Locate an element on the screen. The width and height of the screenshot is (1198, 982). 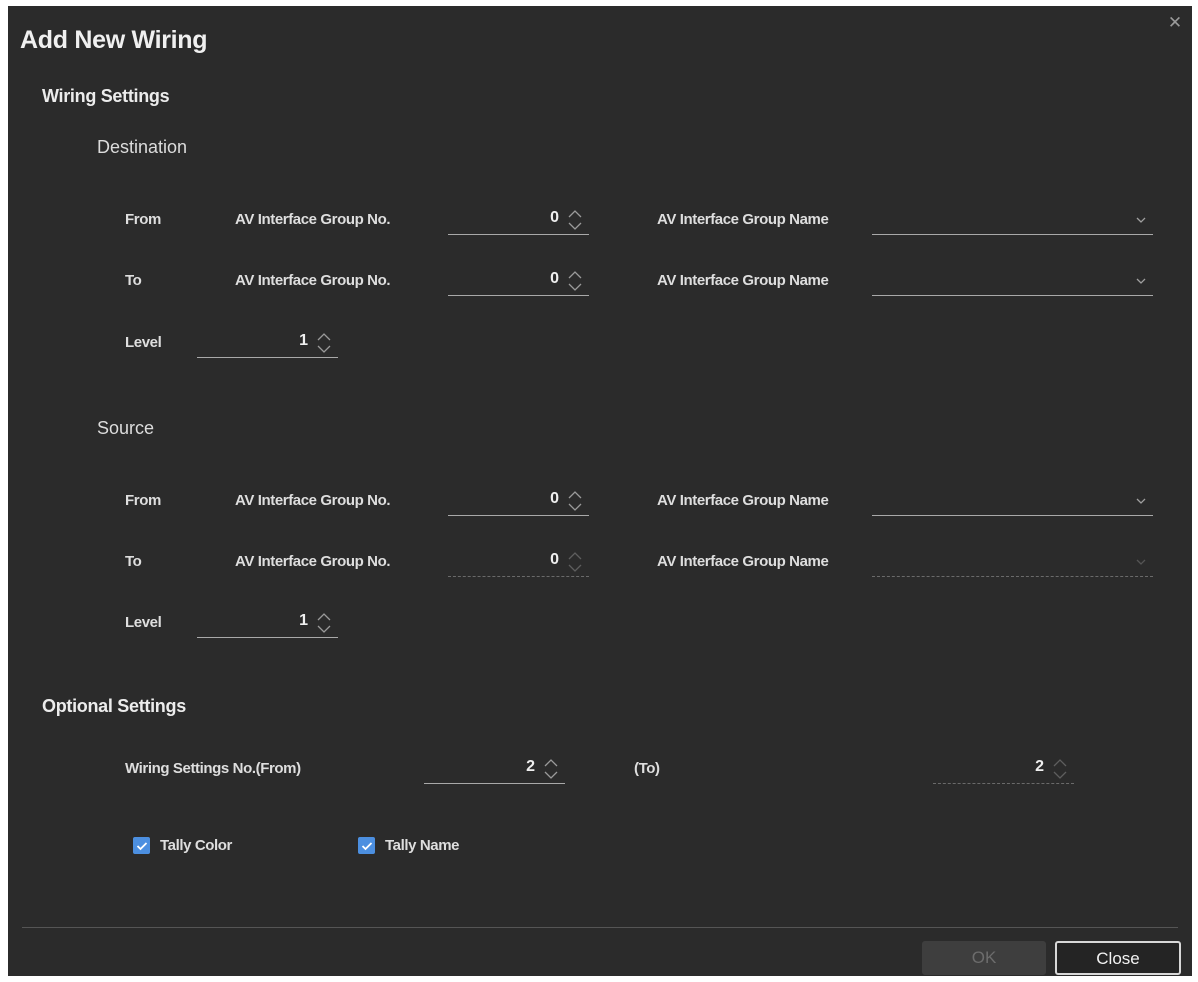
source-to-group-no-spinner: 0 is located at coordinates (518, 563).